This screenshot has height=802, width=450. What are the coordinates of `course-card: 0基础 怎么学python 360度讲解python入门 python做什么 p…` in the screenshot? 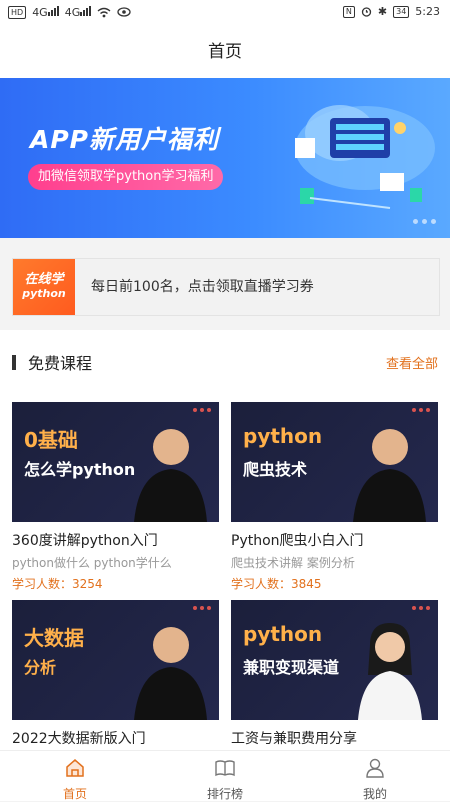 It's located at (115, 497).